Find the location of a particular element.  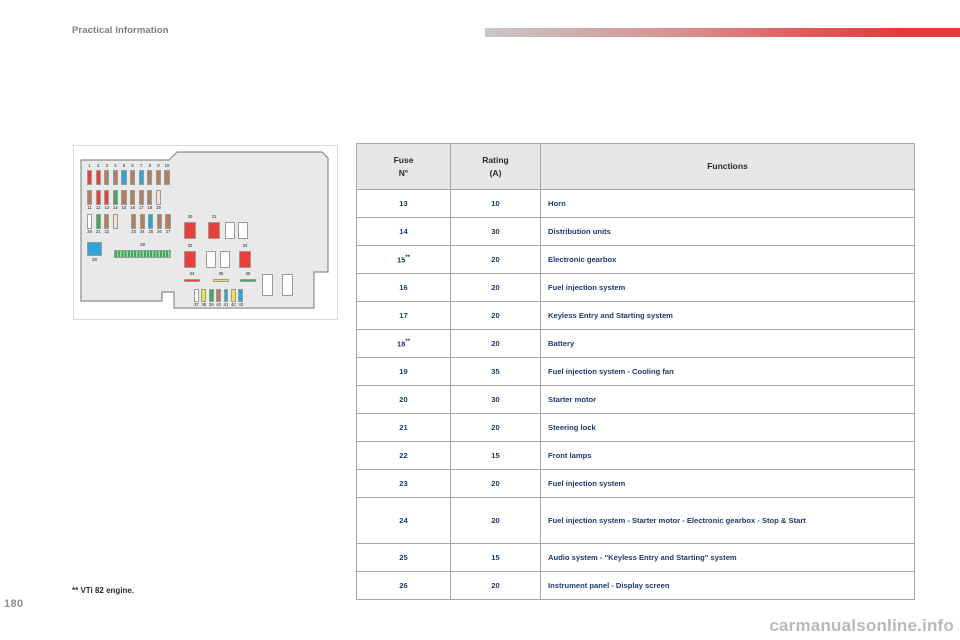

footnote-marker: ** is located at coordinates (408, 257).